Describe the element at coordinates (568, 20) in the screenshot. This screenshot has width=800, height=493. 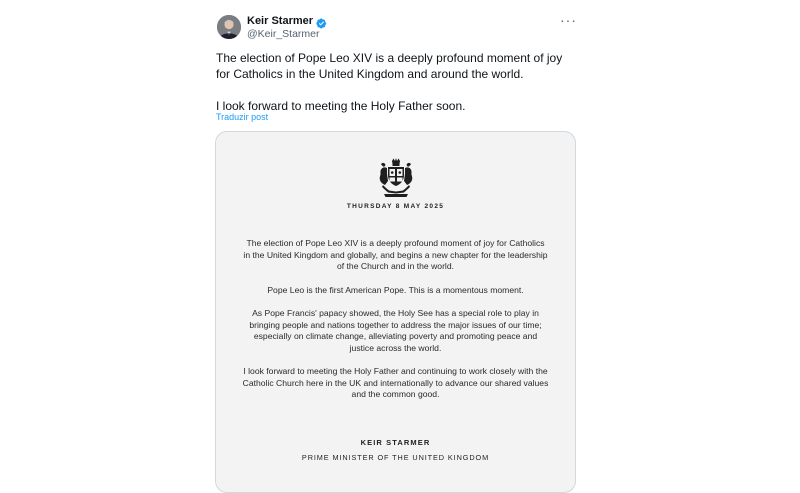
I see `more-options-icon: ···` at that location.